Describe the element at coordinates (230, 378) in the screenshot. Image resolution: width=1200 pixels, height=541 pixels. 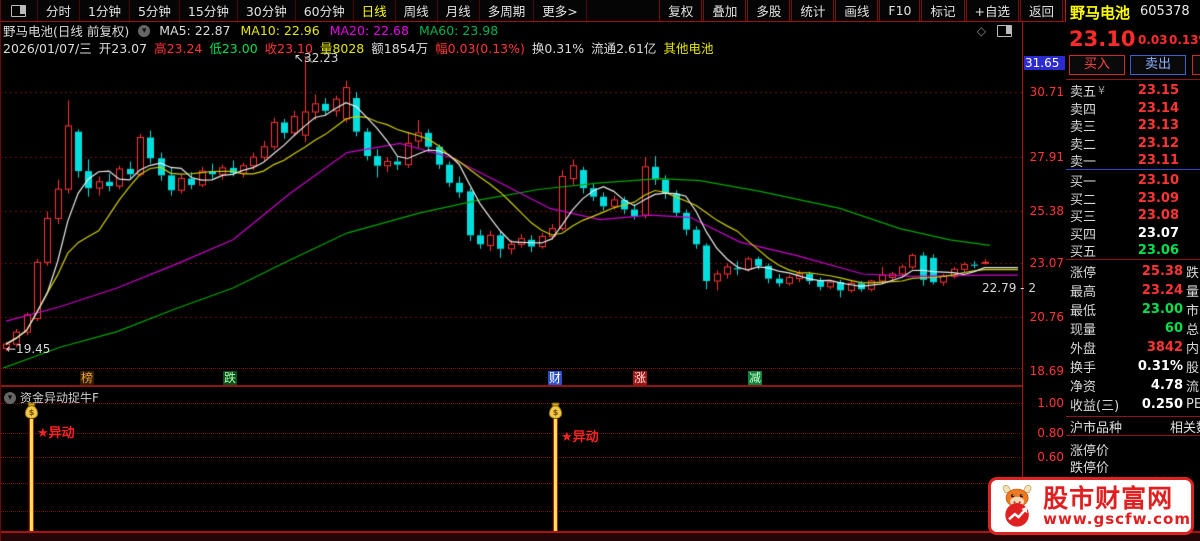
I see `event-char-1: 跌` at that location.